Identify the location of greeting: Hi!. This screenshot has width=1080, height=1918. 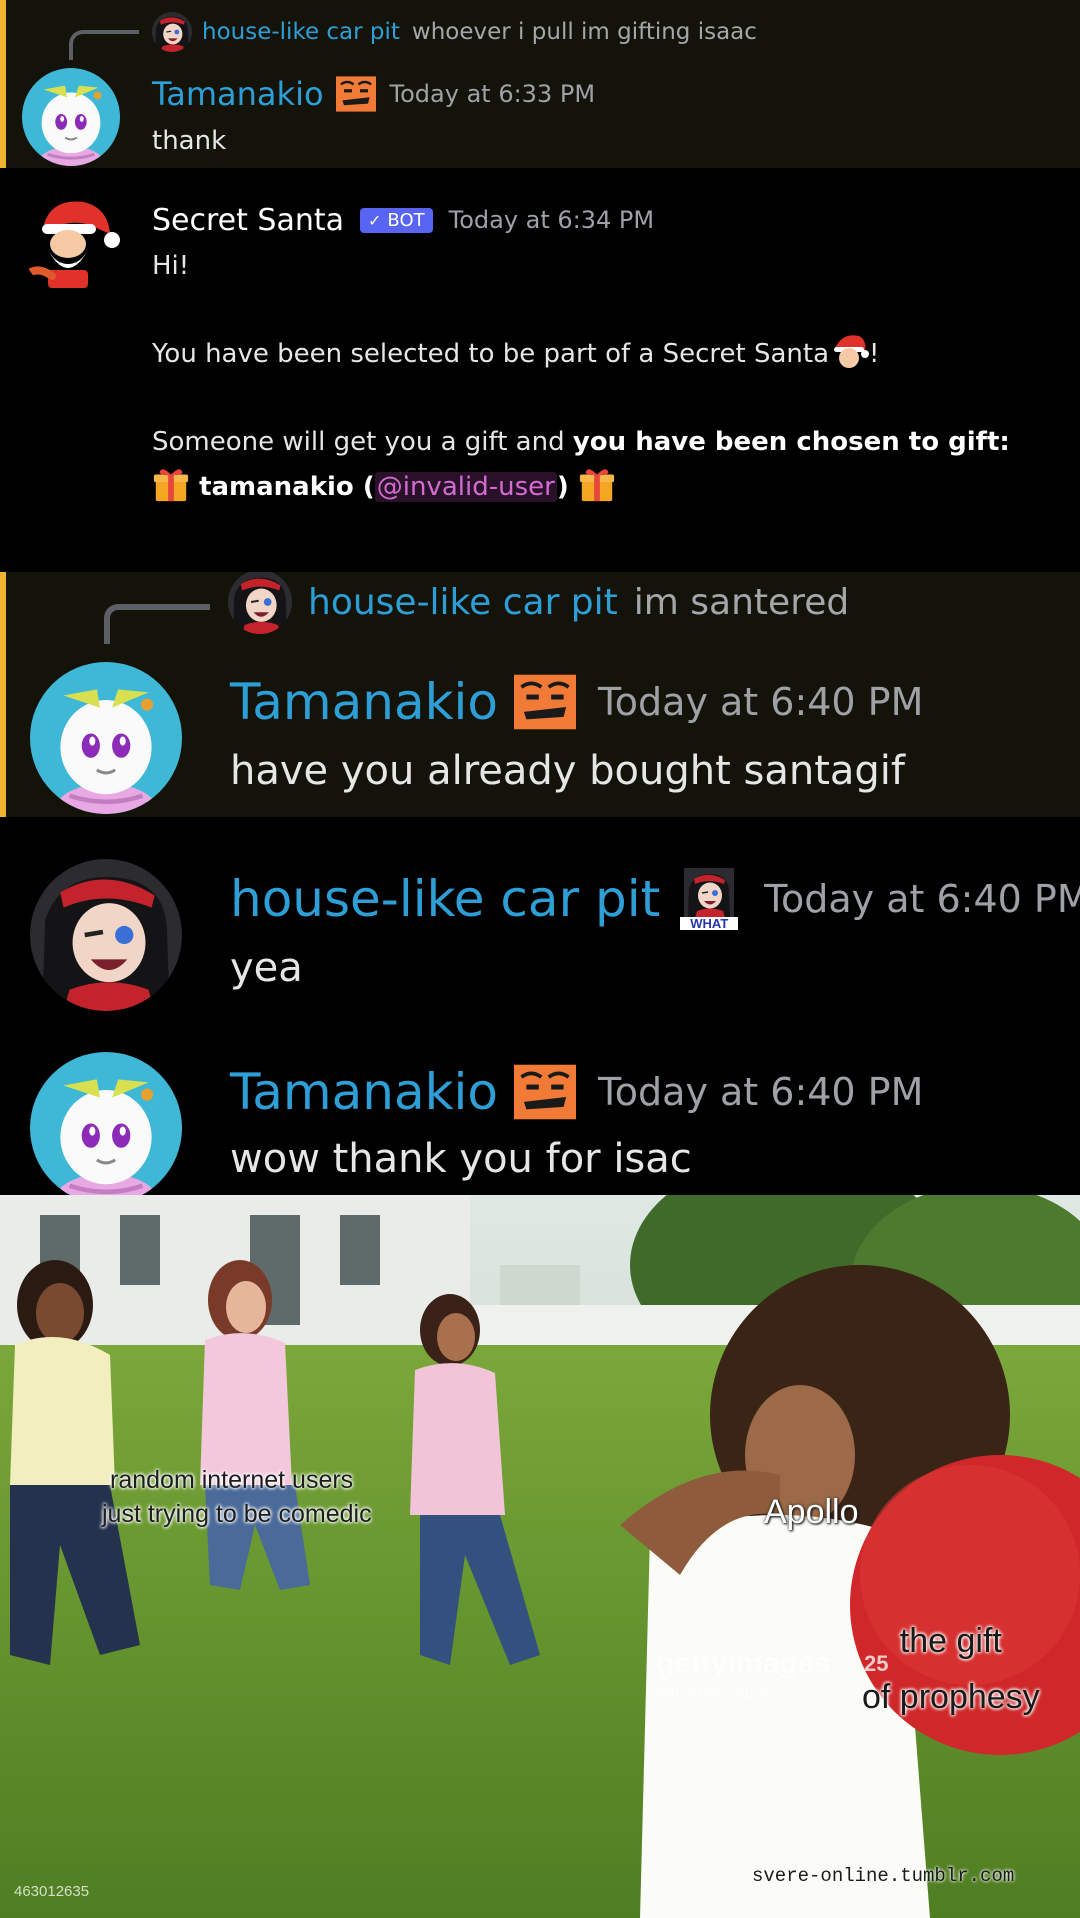
(171, 266).